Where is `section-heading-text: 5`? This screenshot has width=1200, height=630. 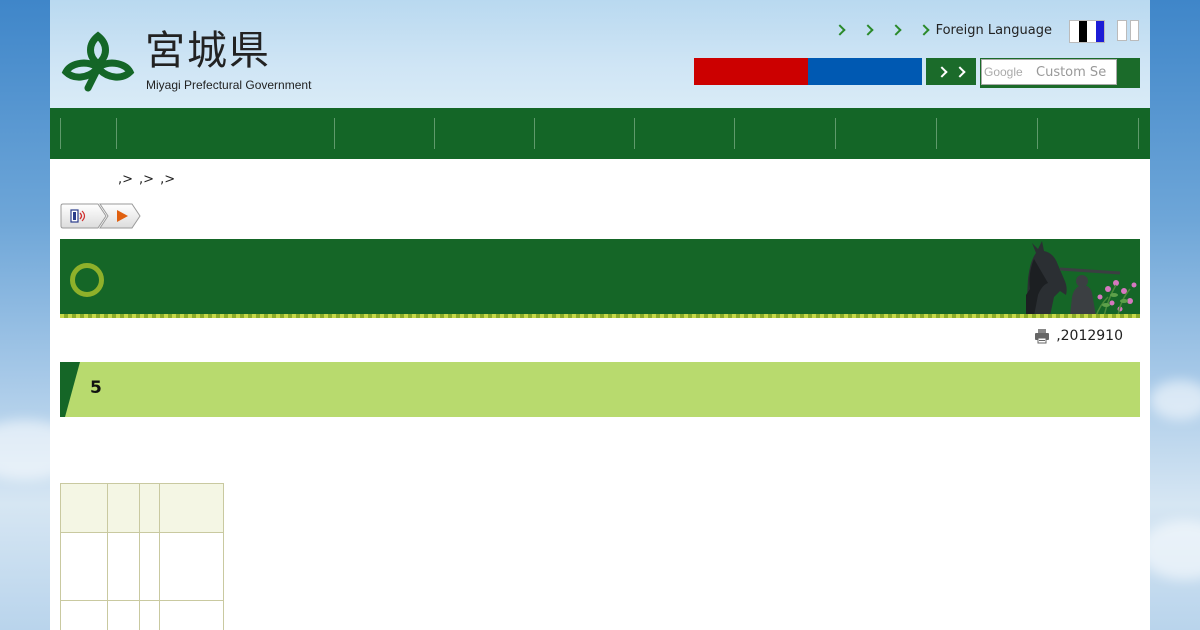 section-heading-text: 5 is located at coordinates (96, 388).